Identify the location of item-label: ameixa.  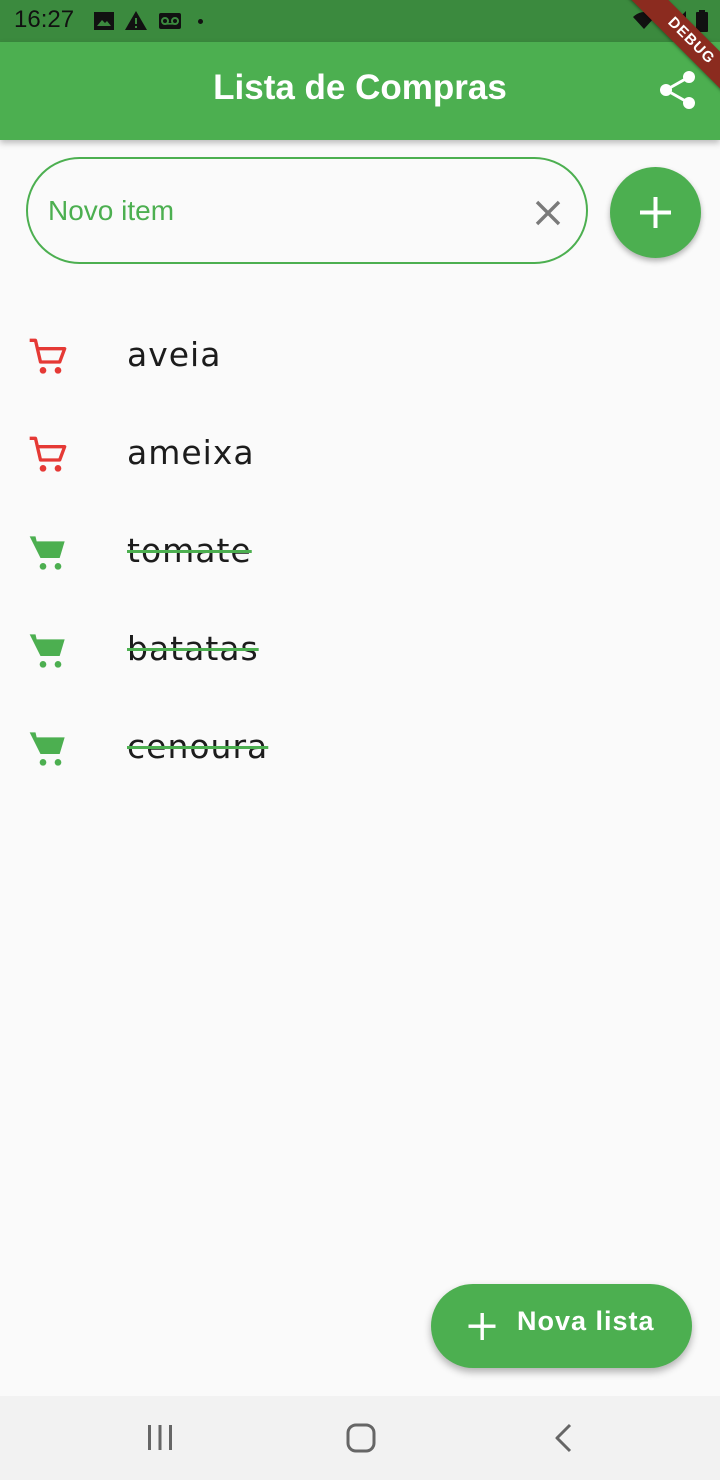
(191, 452).